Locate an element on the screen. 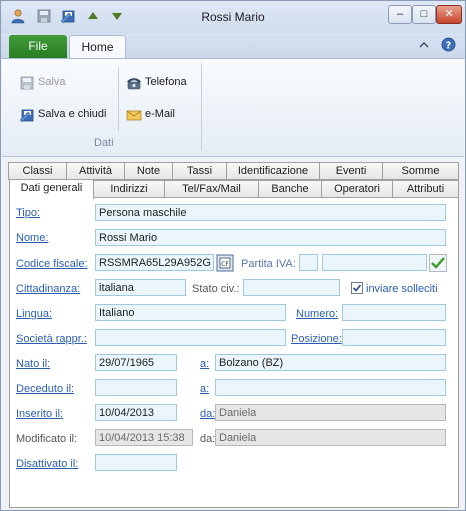  lingua-field: Italiano is located at coordinates (190, 312).